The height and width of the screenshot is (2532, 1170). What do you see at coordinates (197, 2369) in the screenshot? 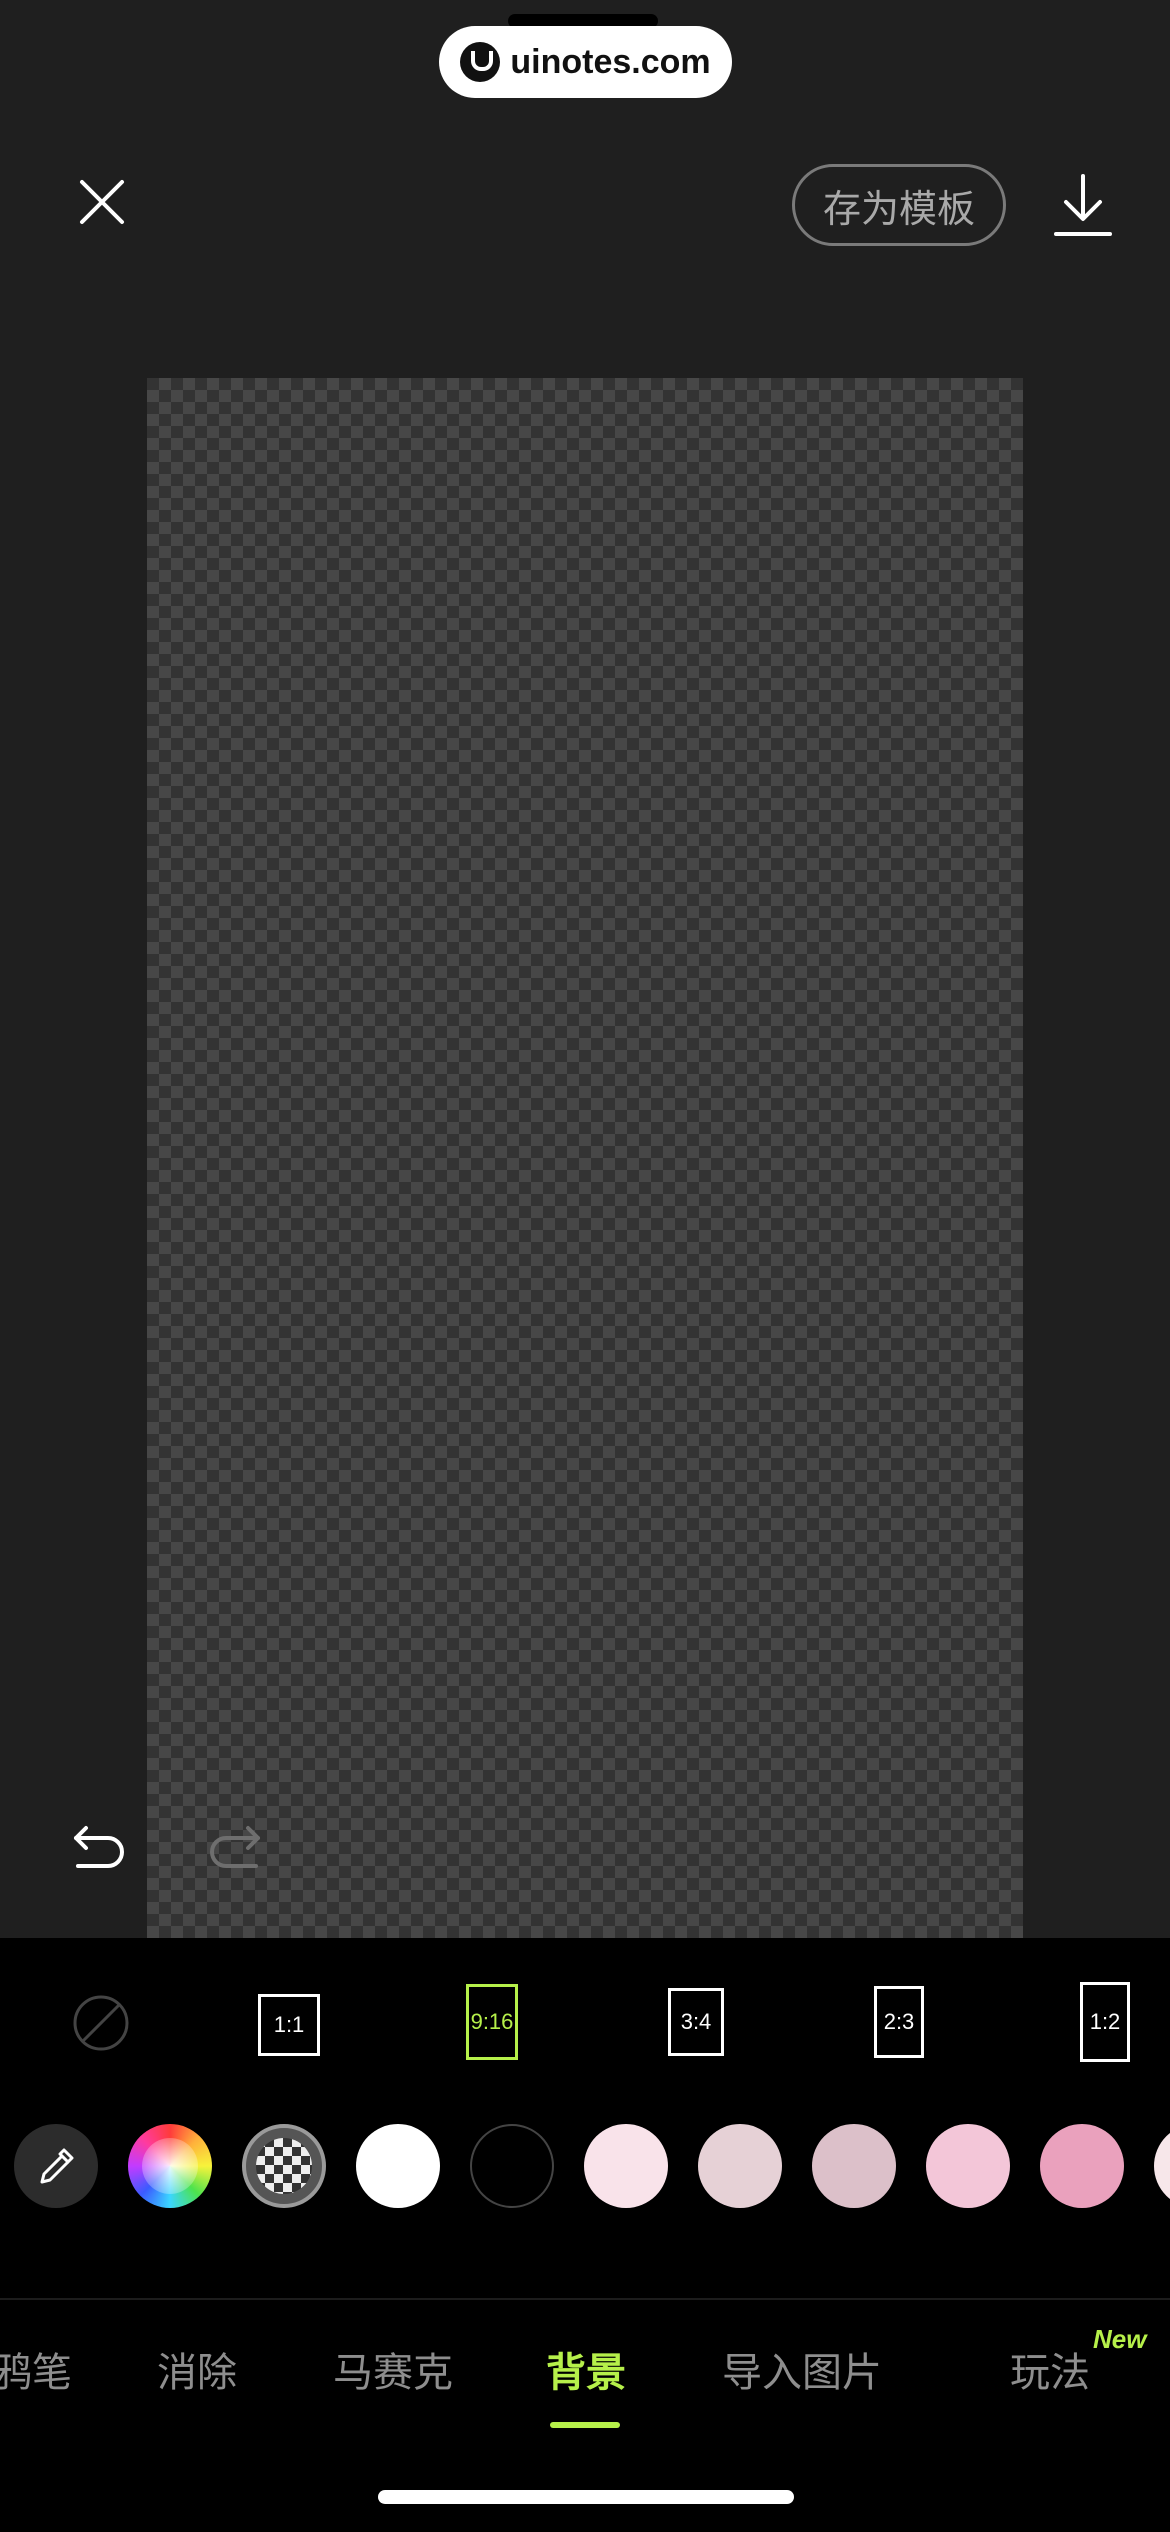
I see `tab-erase: 消除` at bounding box center [197, 2369].